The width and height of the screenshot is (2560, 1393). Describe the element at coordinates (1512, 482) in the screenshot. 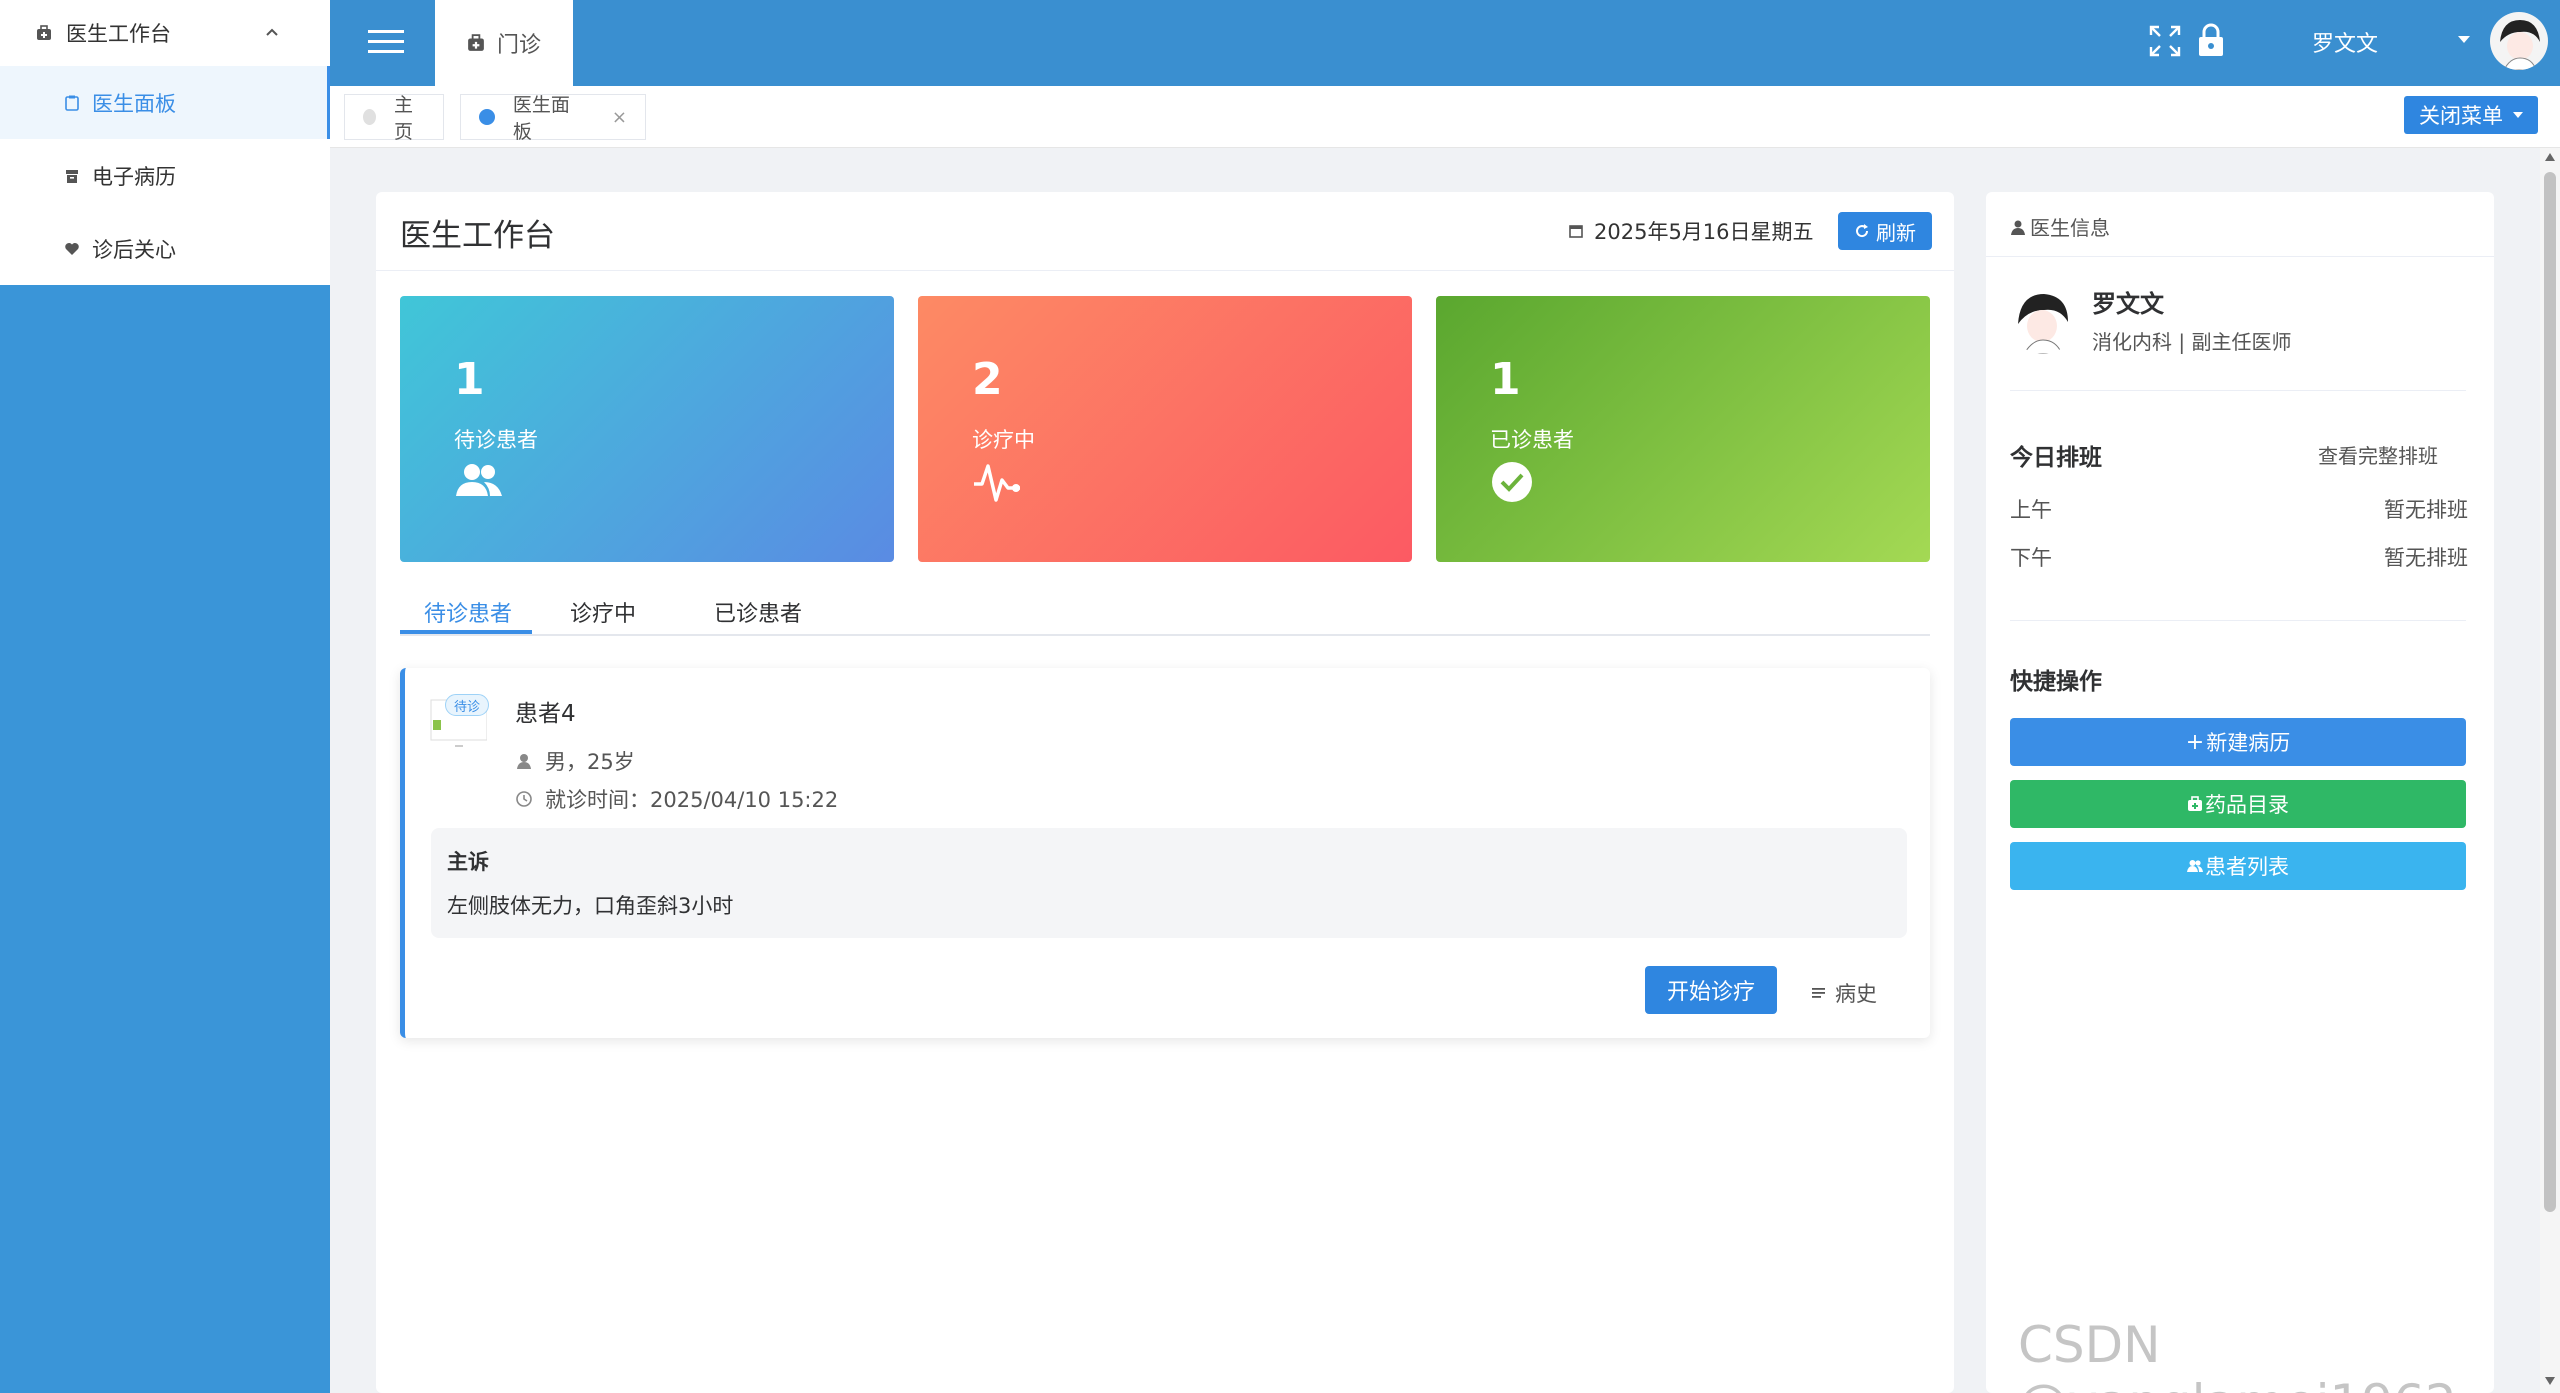

I see `check-circle-icon` at that location.